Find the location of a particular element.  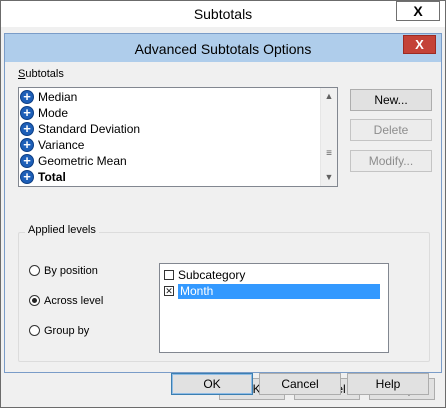

dialog-title: Advanced Subtotals Options is located at coordinates (223, 49).